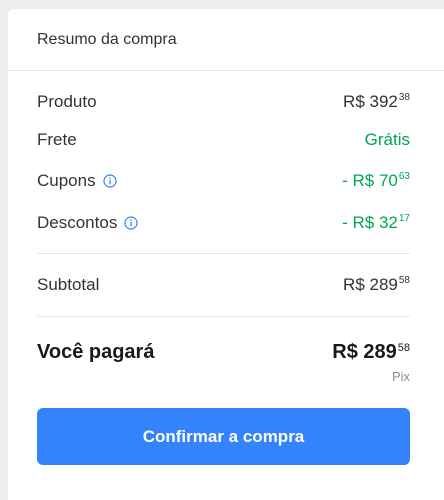 The height and width of the screenshot is (500, 444). Describe the element at coordinates (403, 347) in the screenshot. I see `total-price-cents: 58` at that location.